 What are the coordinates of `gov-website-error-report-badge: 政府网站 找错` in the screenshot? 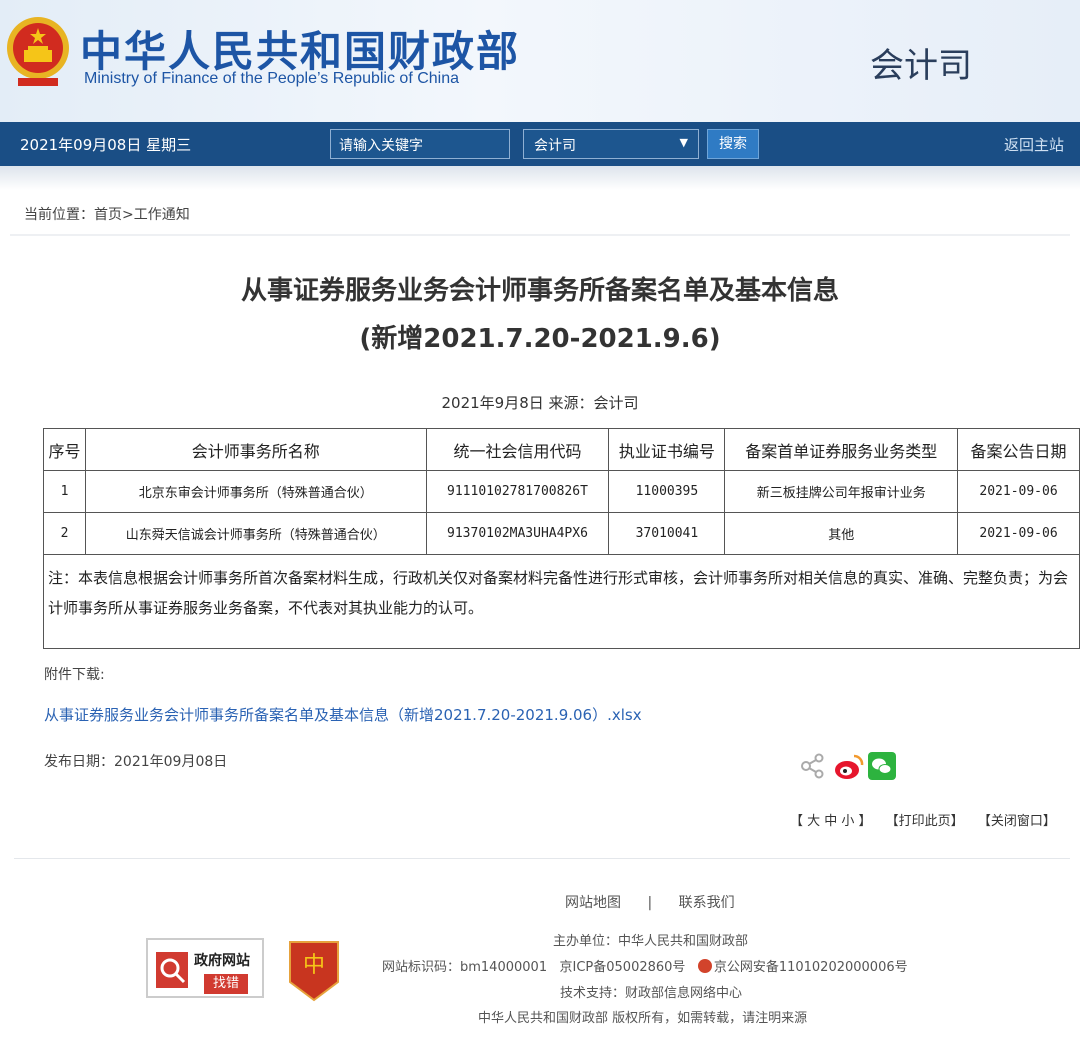 It's located at (205, 968).